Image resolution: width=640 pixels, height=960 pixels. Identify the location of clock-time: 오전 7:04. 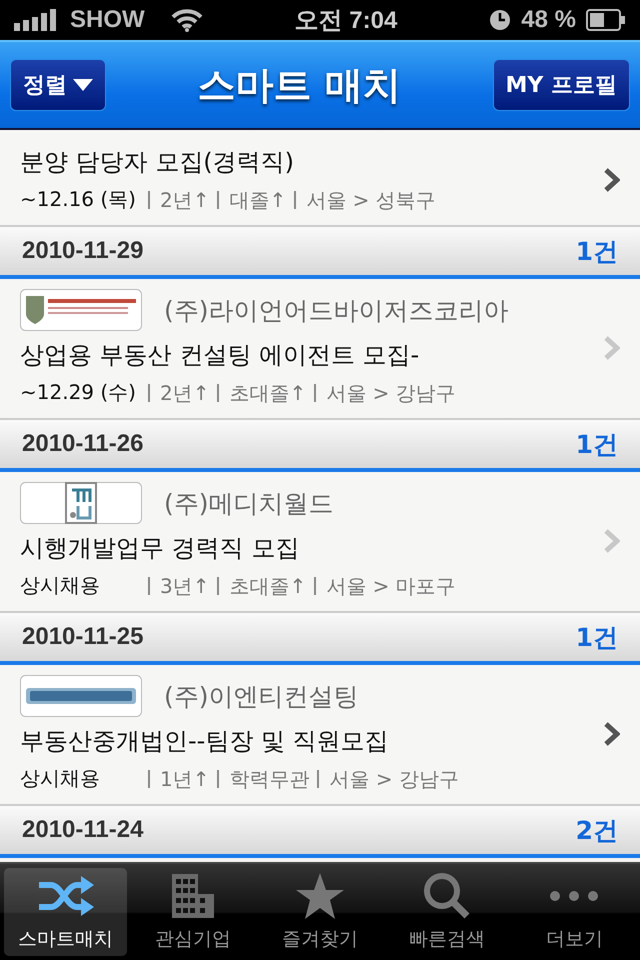
(346, 20).